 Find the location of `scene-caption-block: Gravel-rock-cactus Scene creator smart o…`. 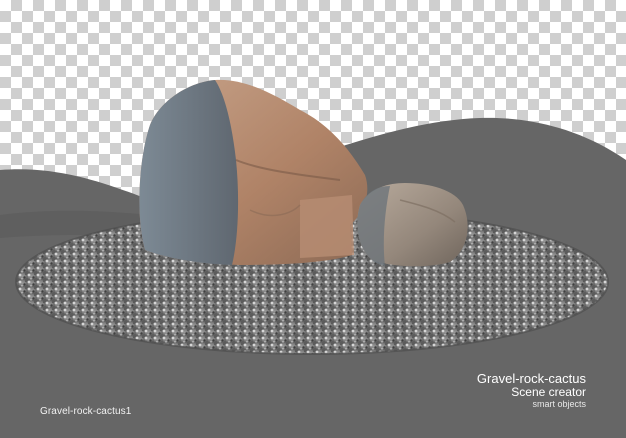

scene-caption-block: Gravel-rock-cactus Scene creator smart o… is located at coordinates (531, 390).